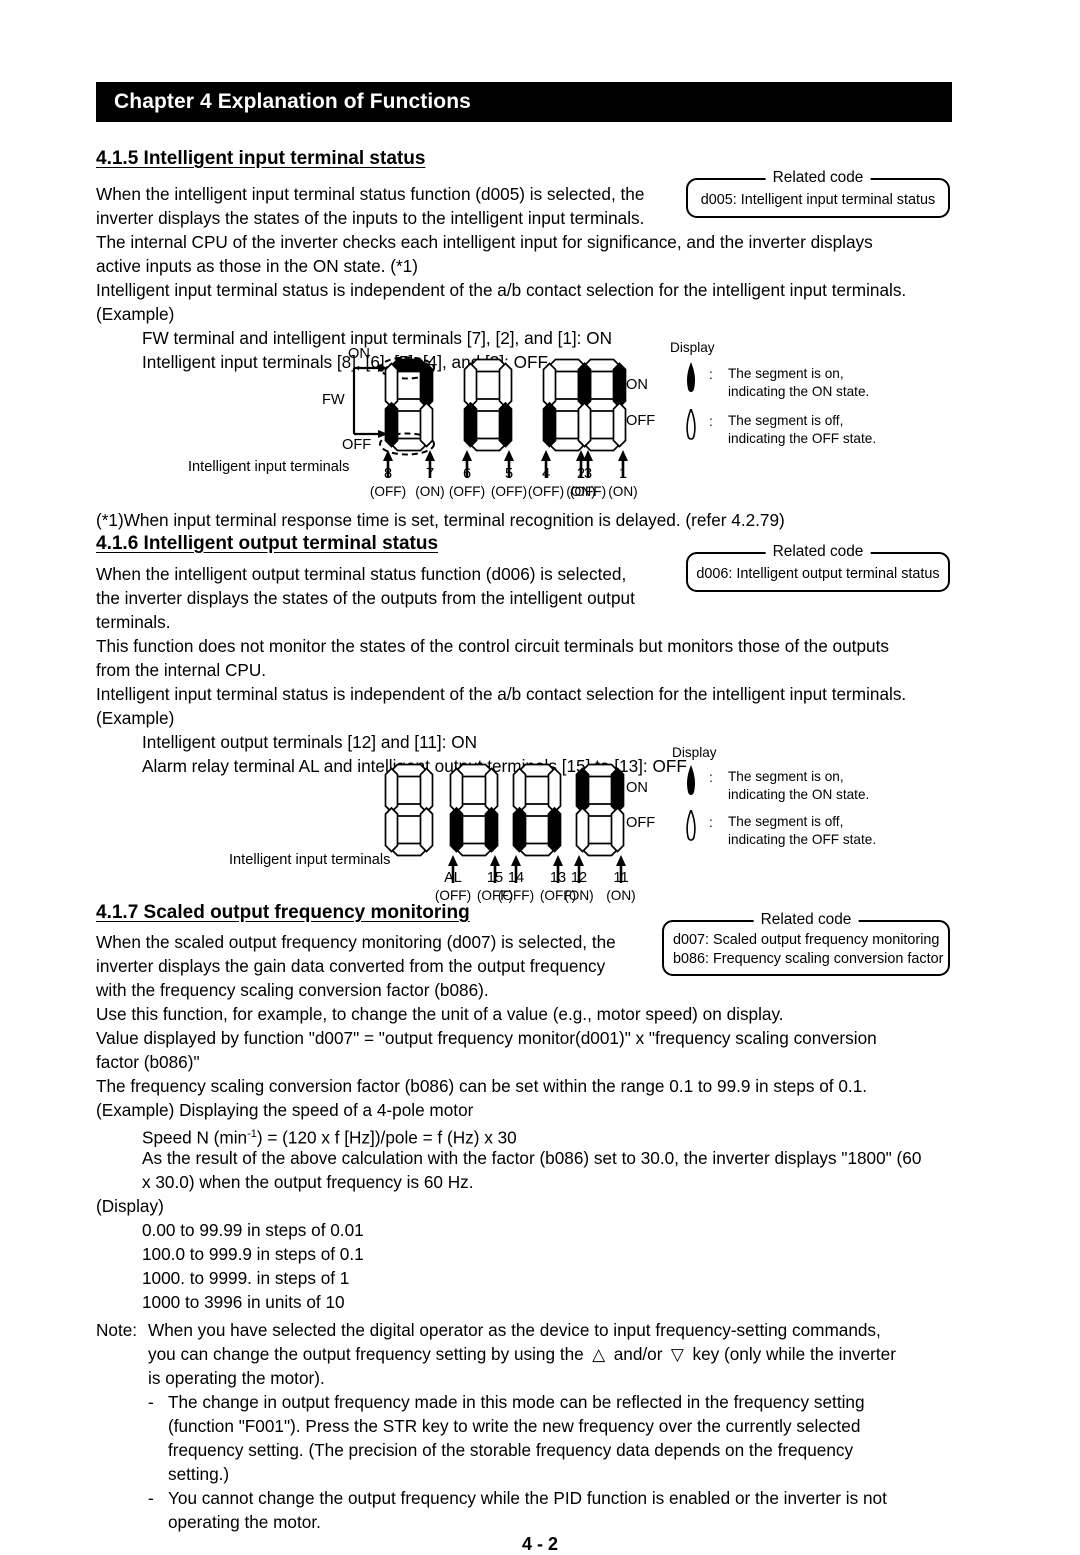  What do you see at coordinates (516, 895) in the screenshot?
I see `output-terminal-state: (OFF)` at bounding box center [516, 895].